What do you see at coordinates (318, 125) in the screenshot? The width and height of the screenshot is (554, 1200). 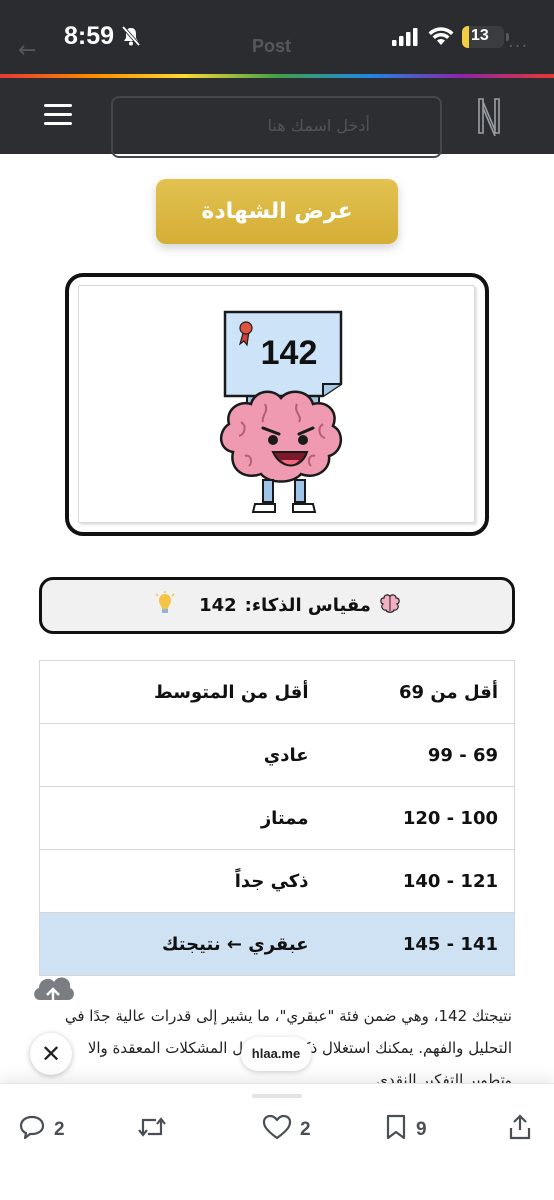 I see `name-input-placeholder: أدخل اسمك هنا` at bounding box center [318, 125].